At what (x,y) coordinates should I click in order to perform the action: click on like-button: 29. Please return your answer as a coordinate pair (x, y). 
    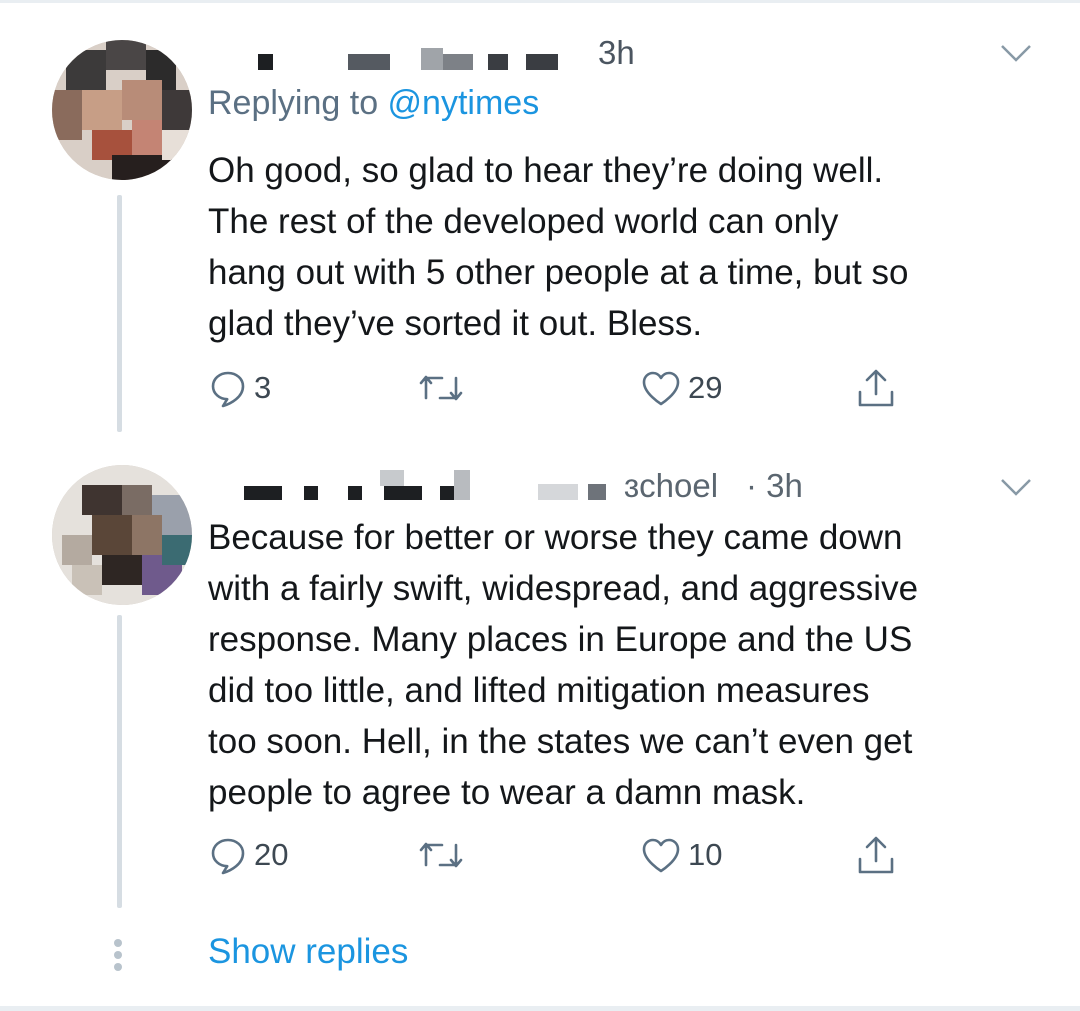
    Looking at the image, I should click on (681, 388).